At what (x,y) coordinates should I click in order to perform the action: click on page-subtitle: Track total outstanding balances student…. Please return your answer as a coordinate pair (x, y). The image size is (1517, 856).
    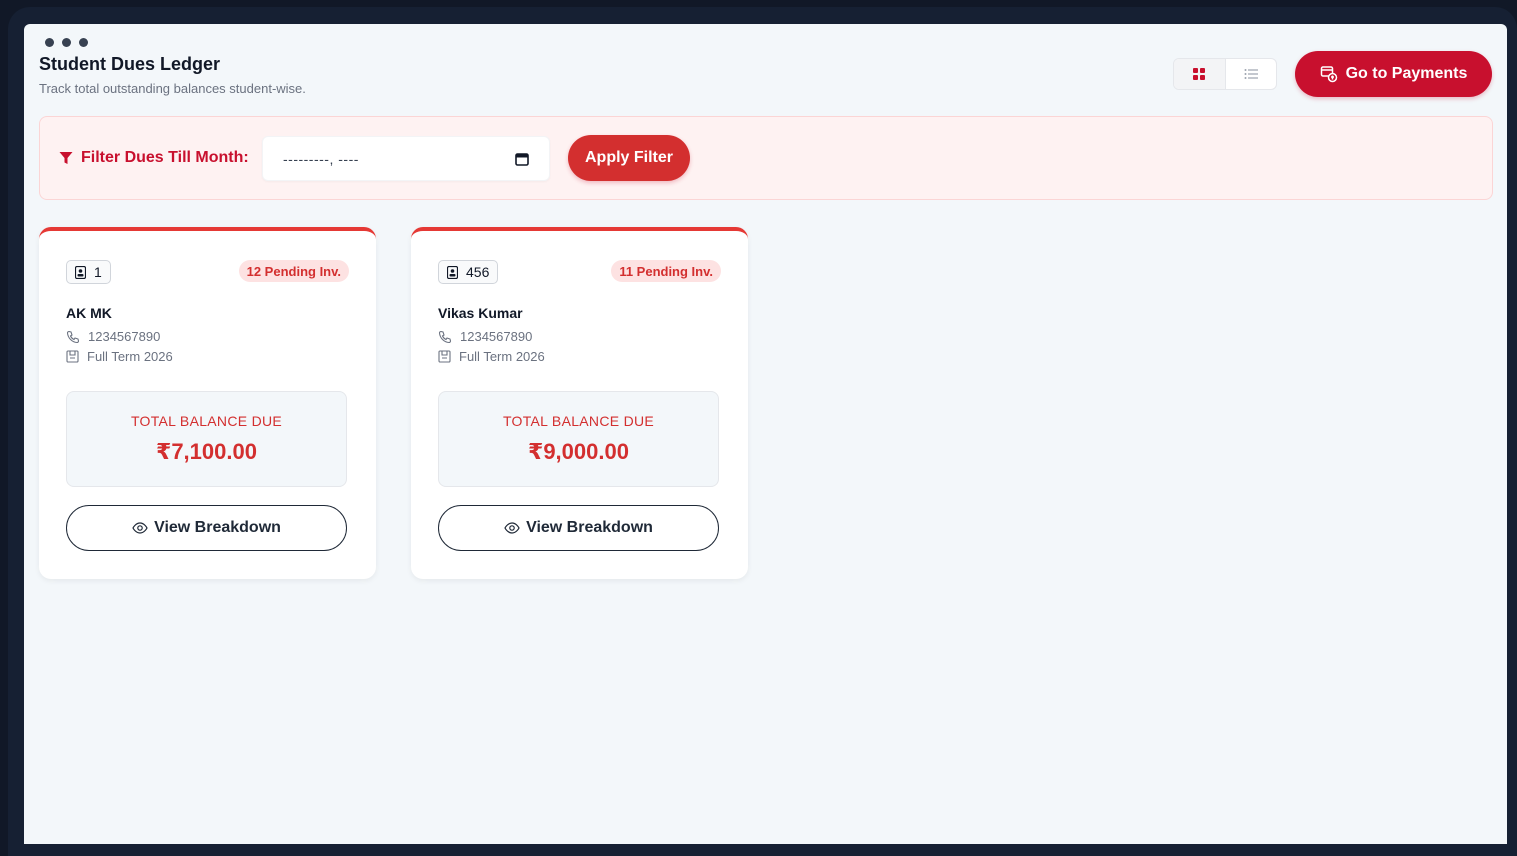
    Looking at the image, I should click on (172, 88).